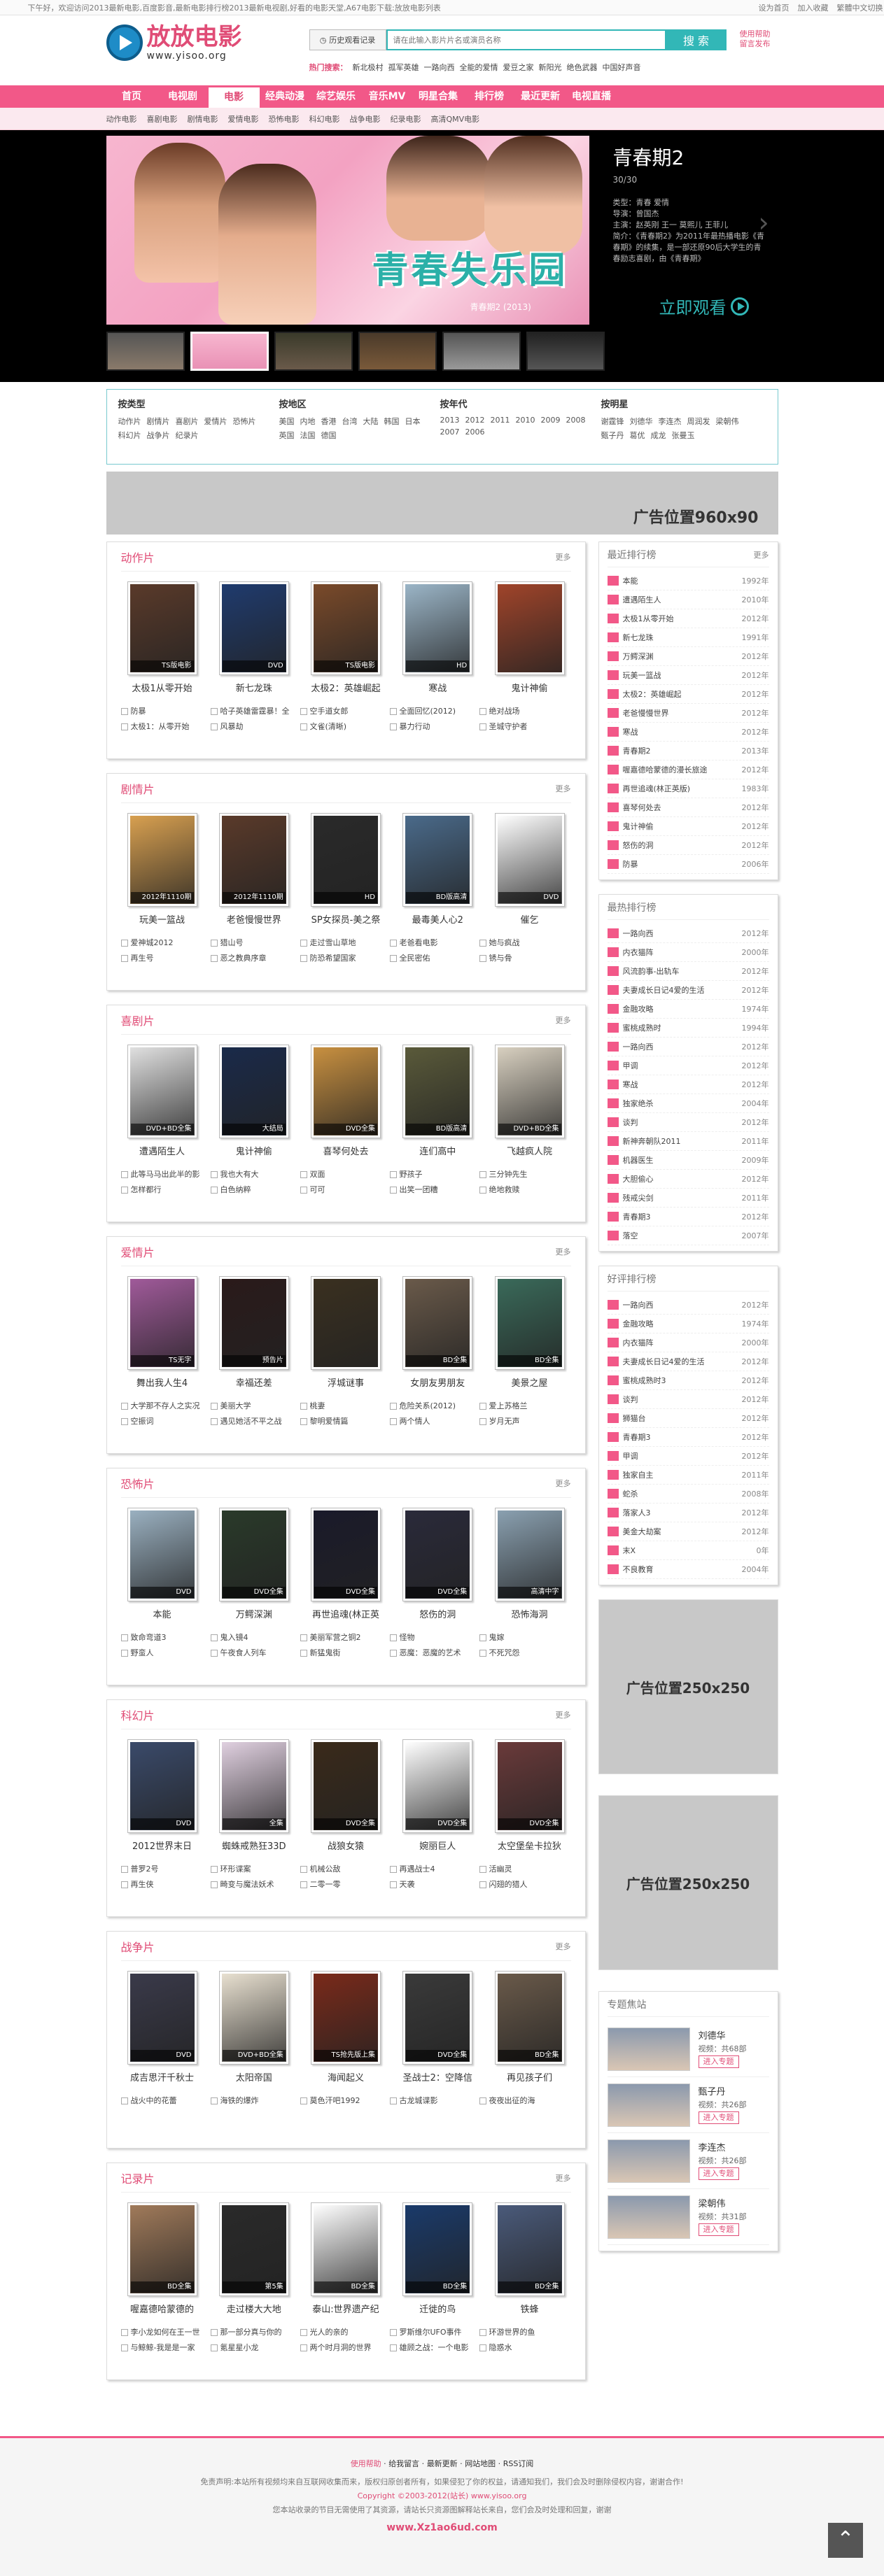 Image resolution: width=884 pixels, height=2576 pixels. I want to click on rank-name: 喜琴何处去, so click(682, 807).